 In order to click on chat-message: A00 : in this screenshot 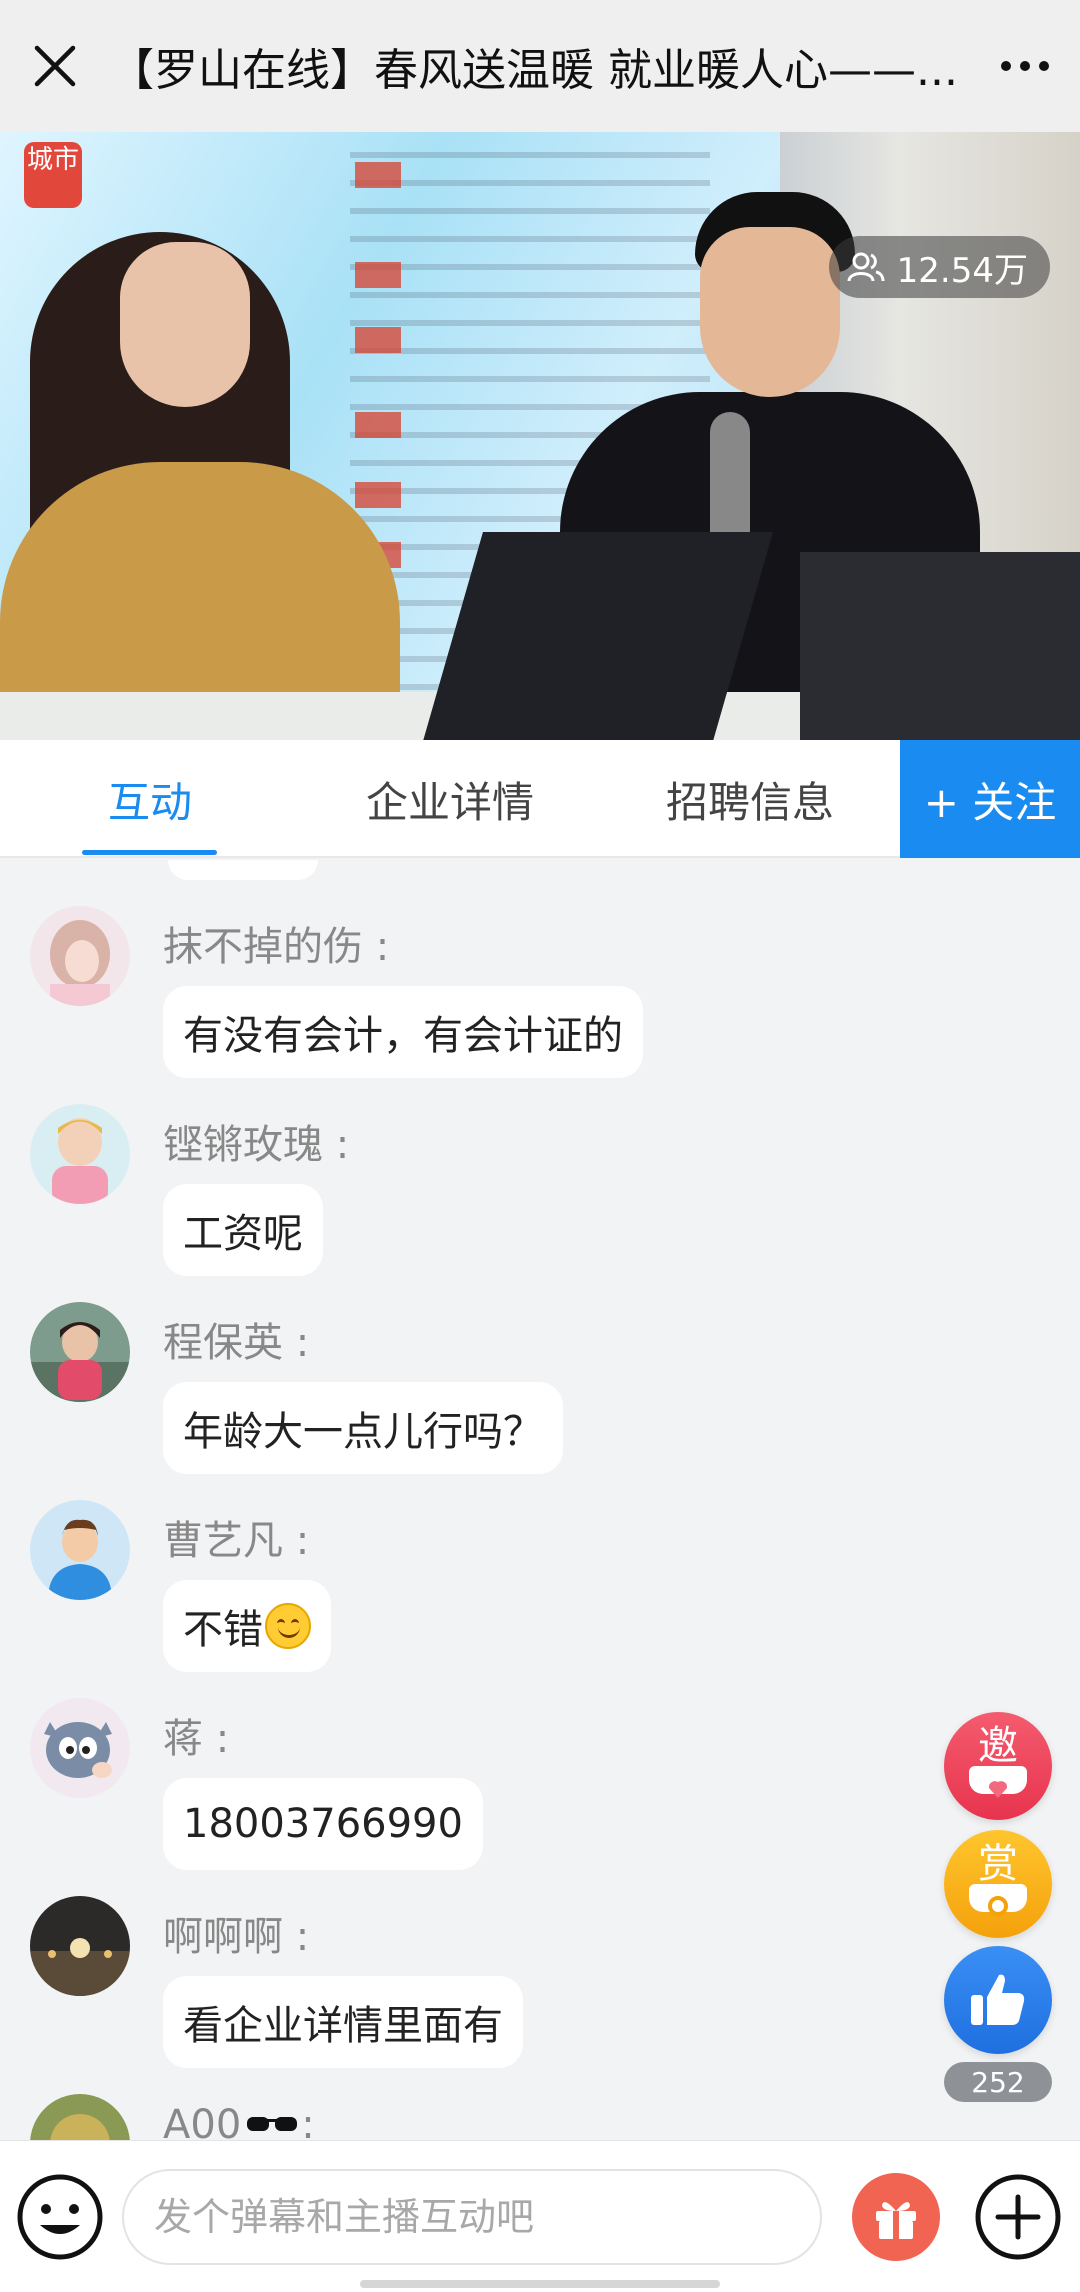, I will do `click(540, 2117)`.